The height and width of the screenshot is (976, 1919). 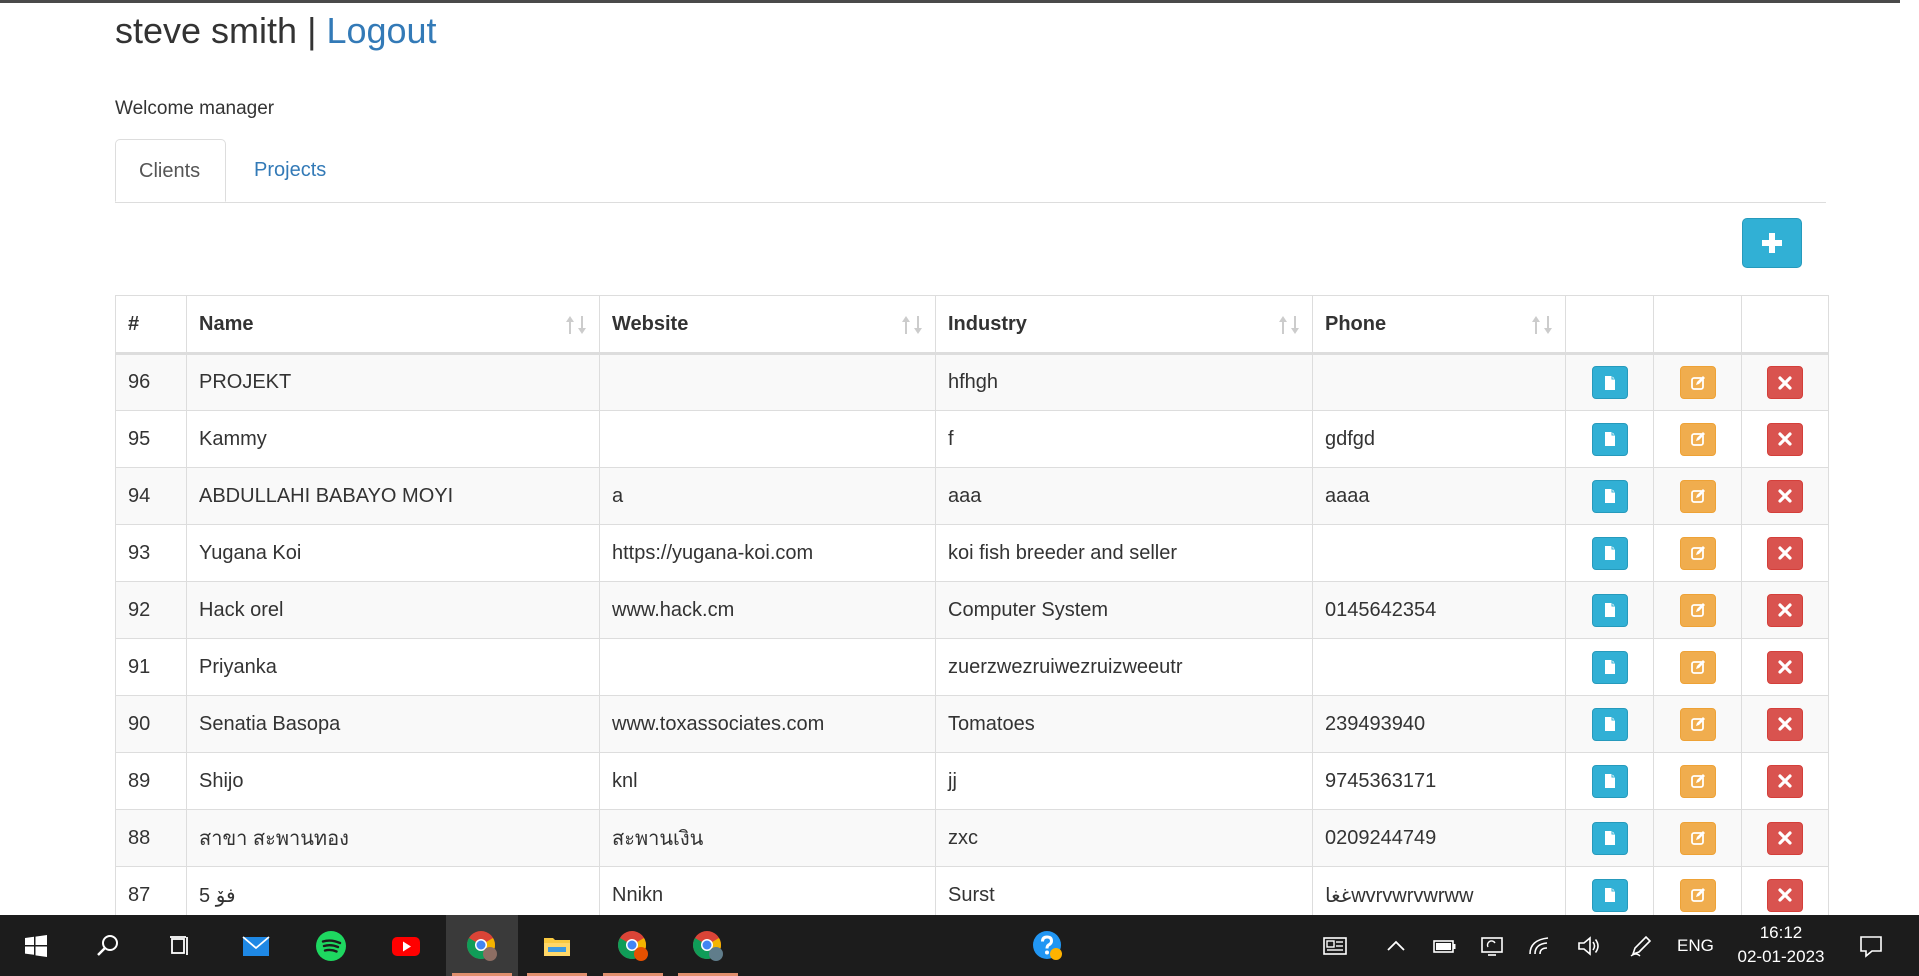 What do you see at coordinates (1124, 553) in the screenshot?
I see `cell-industry: koi fish breeder and seller` at bounding box center [1124, 553].